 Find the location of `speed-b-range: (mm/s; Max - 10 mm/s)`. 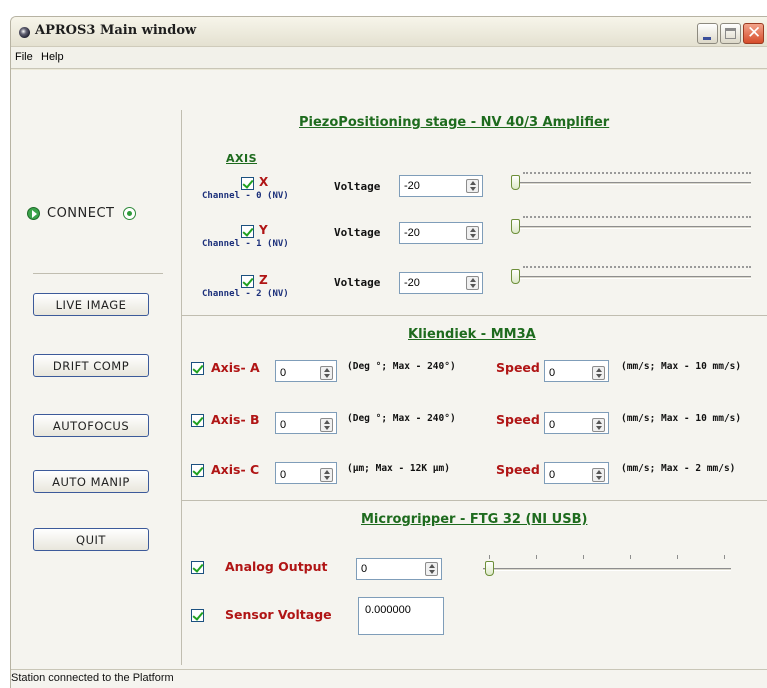

speed-b-range: (mm/s; Max - 10 mm/s) is located at coordinates (681, 418).